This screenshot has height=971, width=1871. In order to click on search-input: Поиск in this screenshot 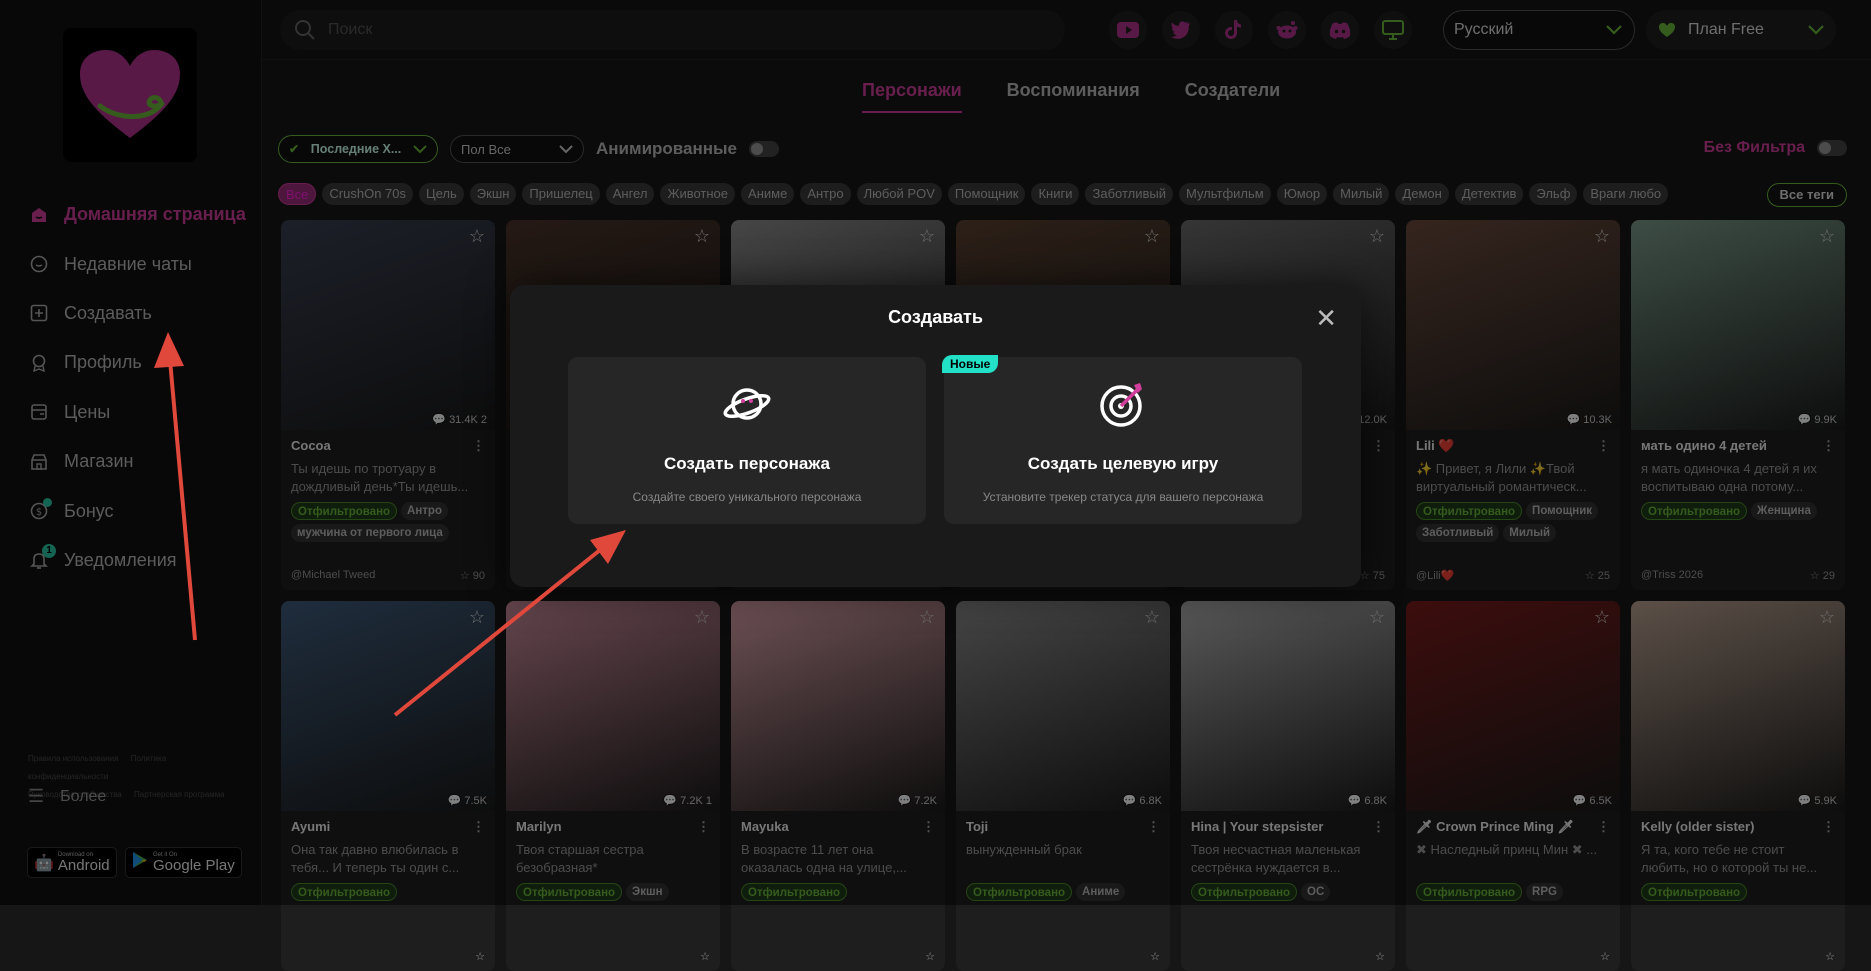, I will do `click(672, 30)`.